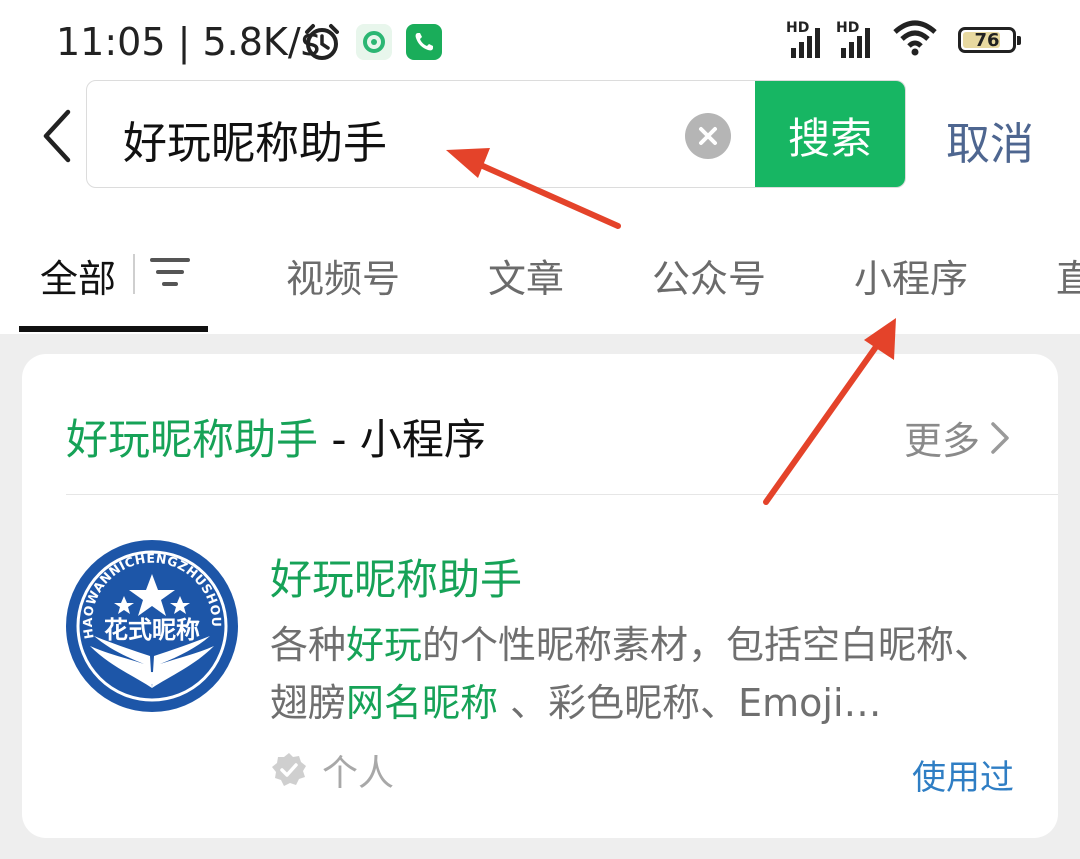 The height and width of the screenshot is (859, 1080). I want to click on search-button: 搜索, so click(830, 134).